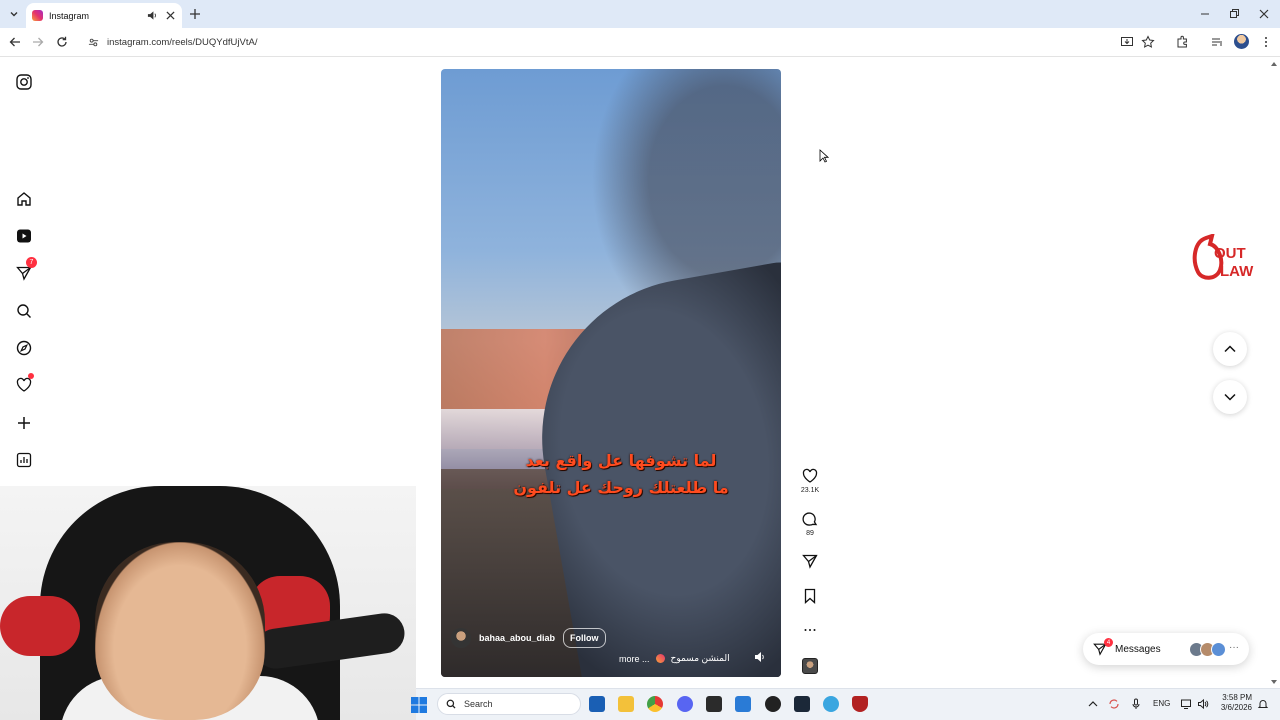 The height and width of the screenshot is (720, 1280). I want to click on scroll-down-icon, so click(1274, 682).